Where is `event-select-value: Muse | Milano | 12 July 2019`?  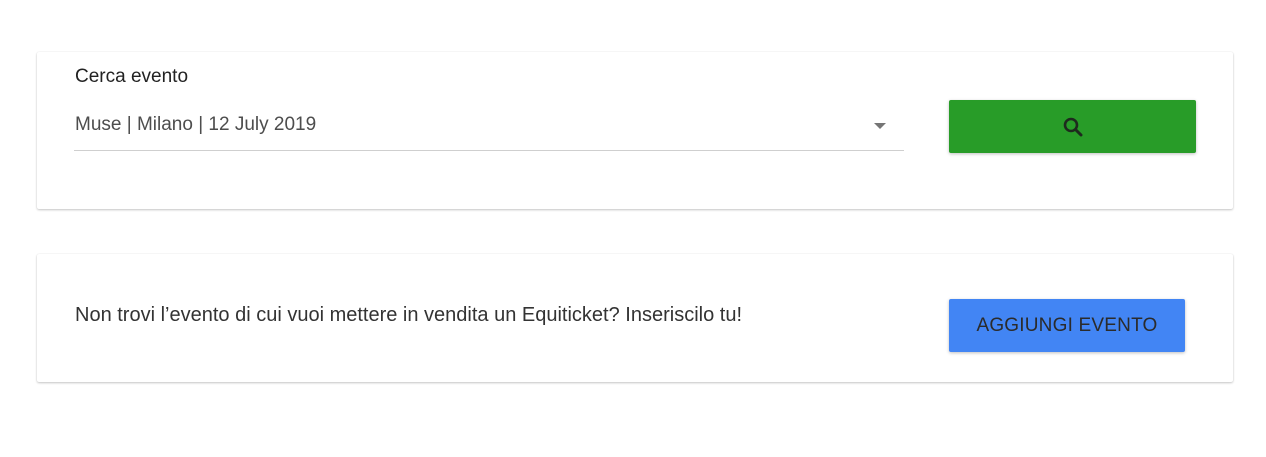
event-select-value: Muse | Milano | 12 July 2019 is located at coordinates (196, 124).